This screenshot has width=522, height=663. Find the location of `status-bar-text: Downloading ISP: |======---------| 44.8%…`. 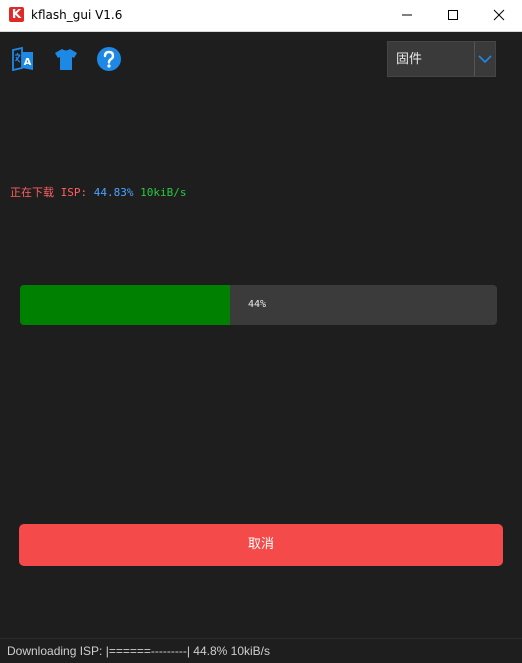

status-bar-text: Downloading ISP: |======---------| 44.8%… is located at coordinates (139, 651).